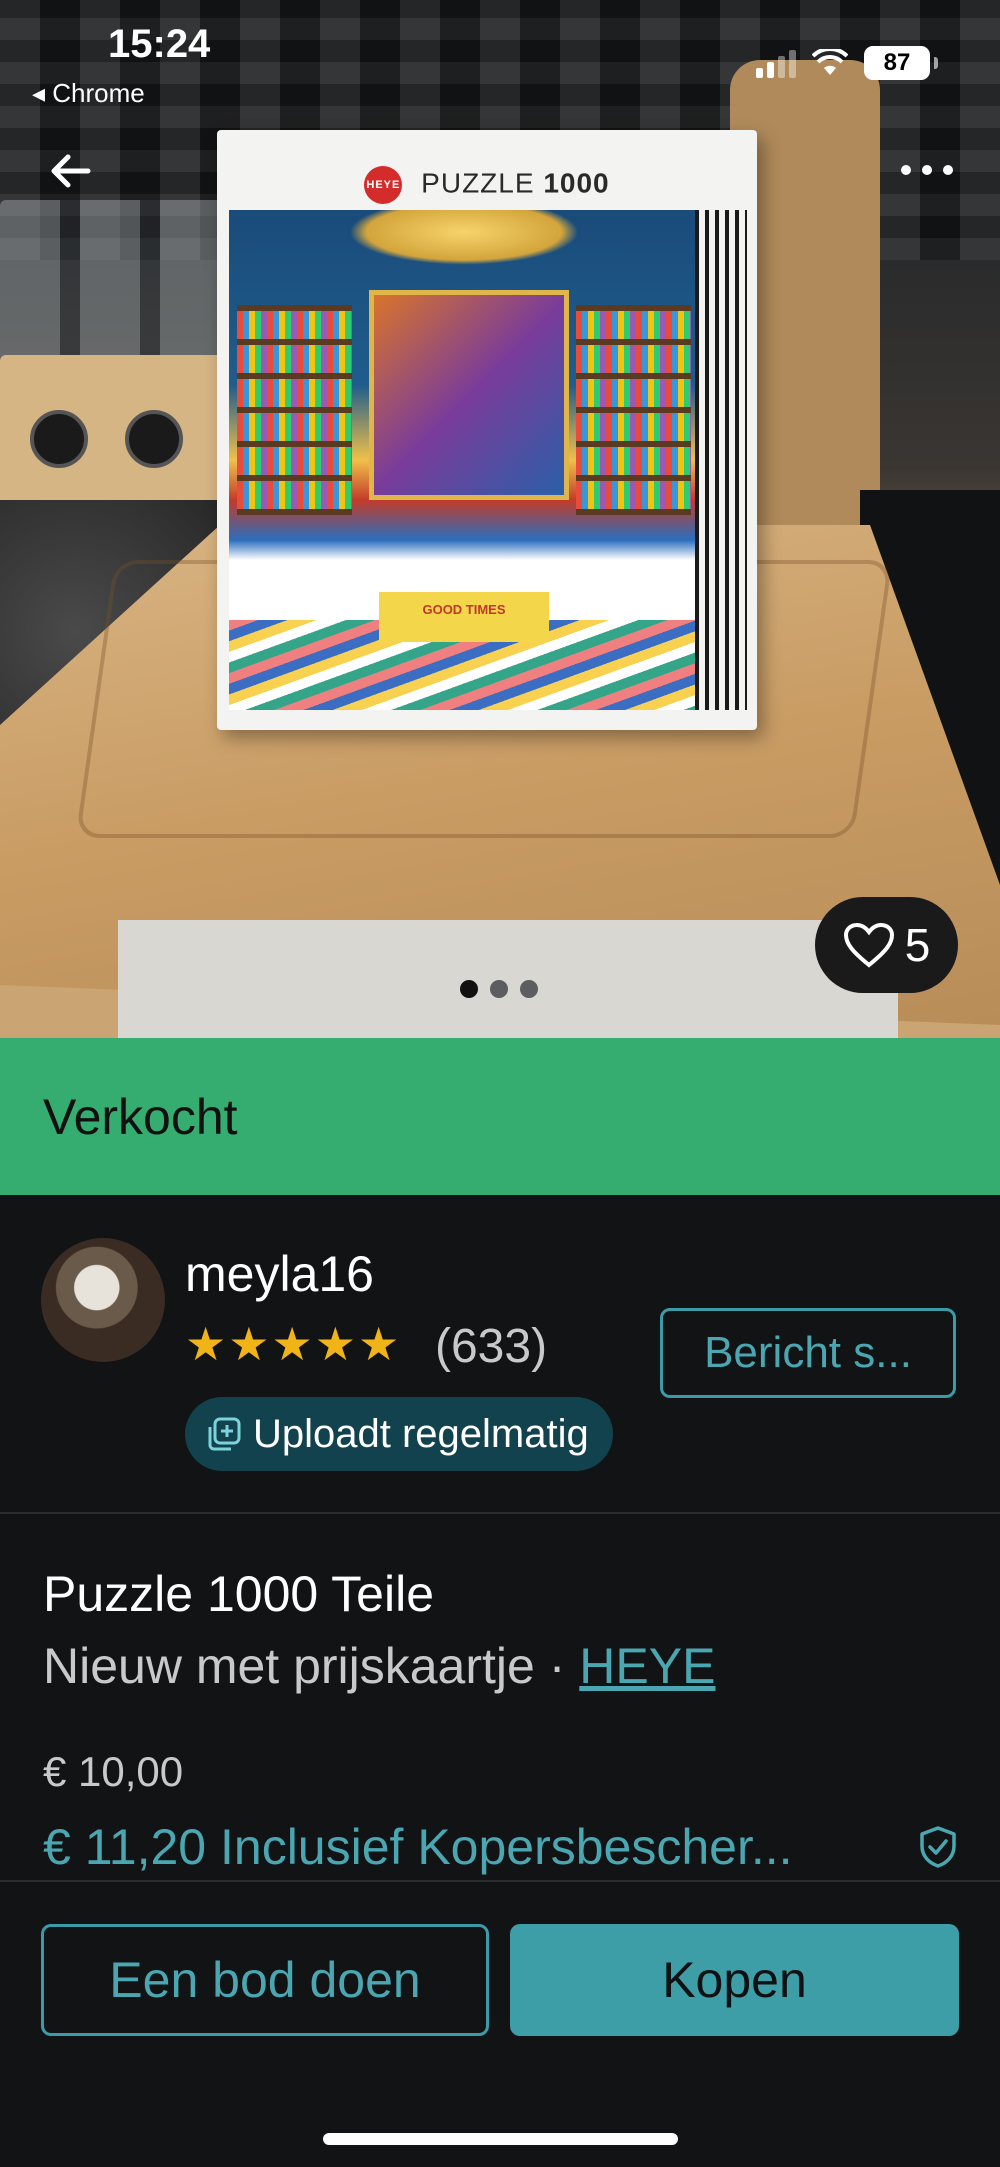  Describe the element at coordinates (491, 1346) in the screenshot. I see `review-count: (633)` at that location.